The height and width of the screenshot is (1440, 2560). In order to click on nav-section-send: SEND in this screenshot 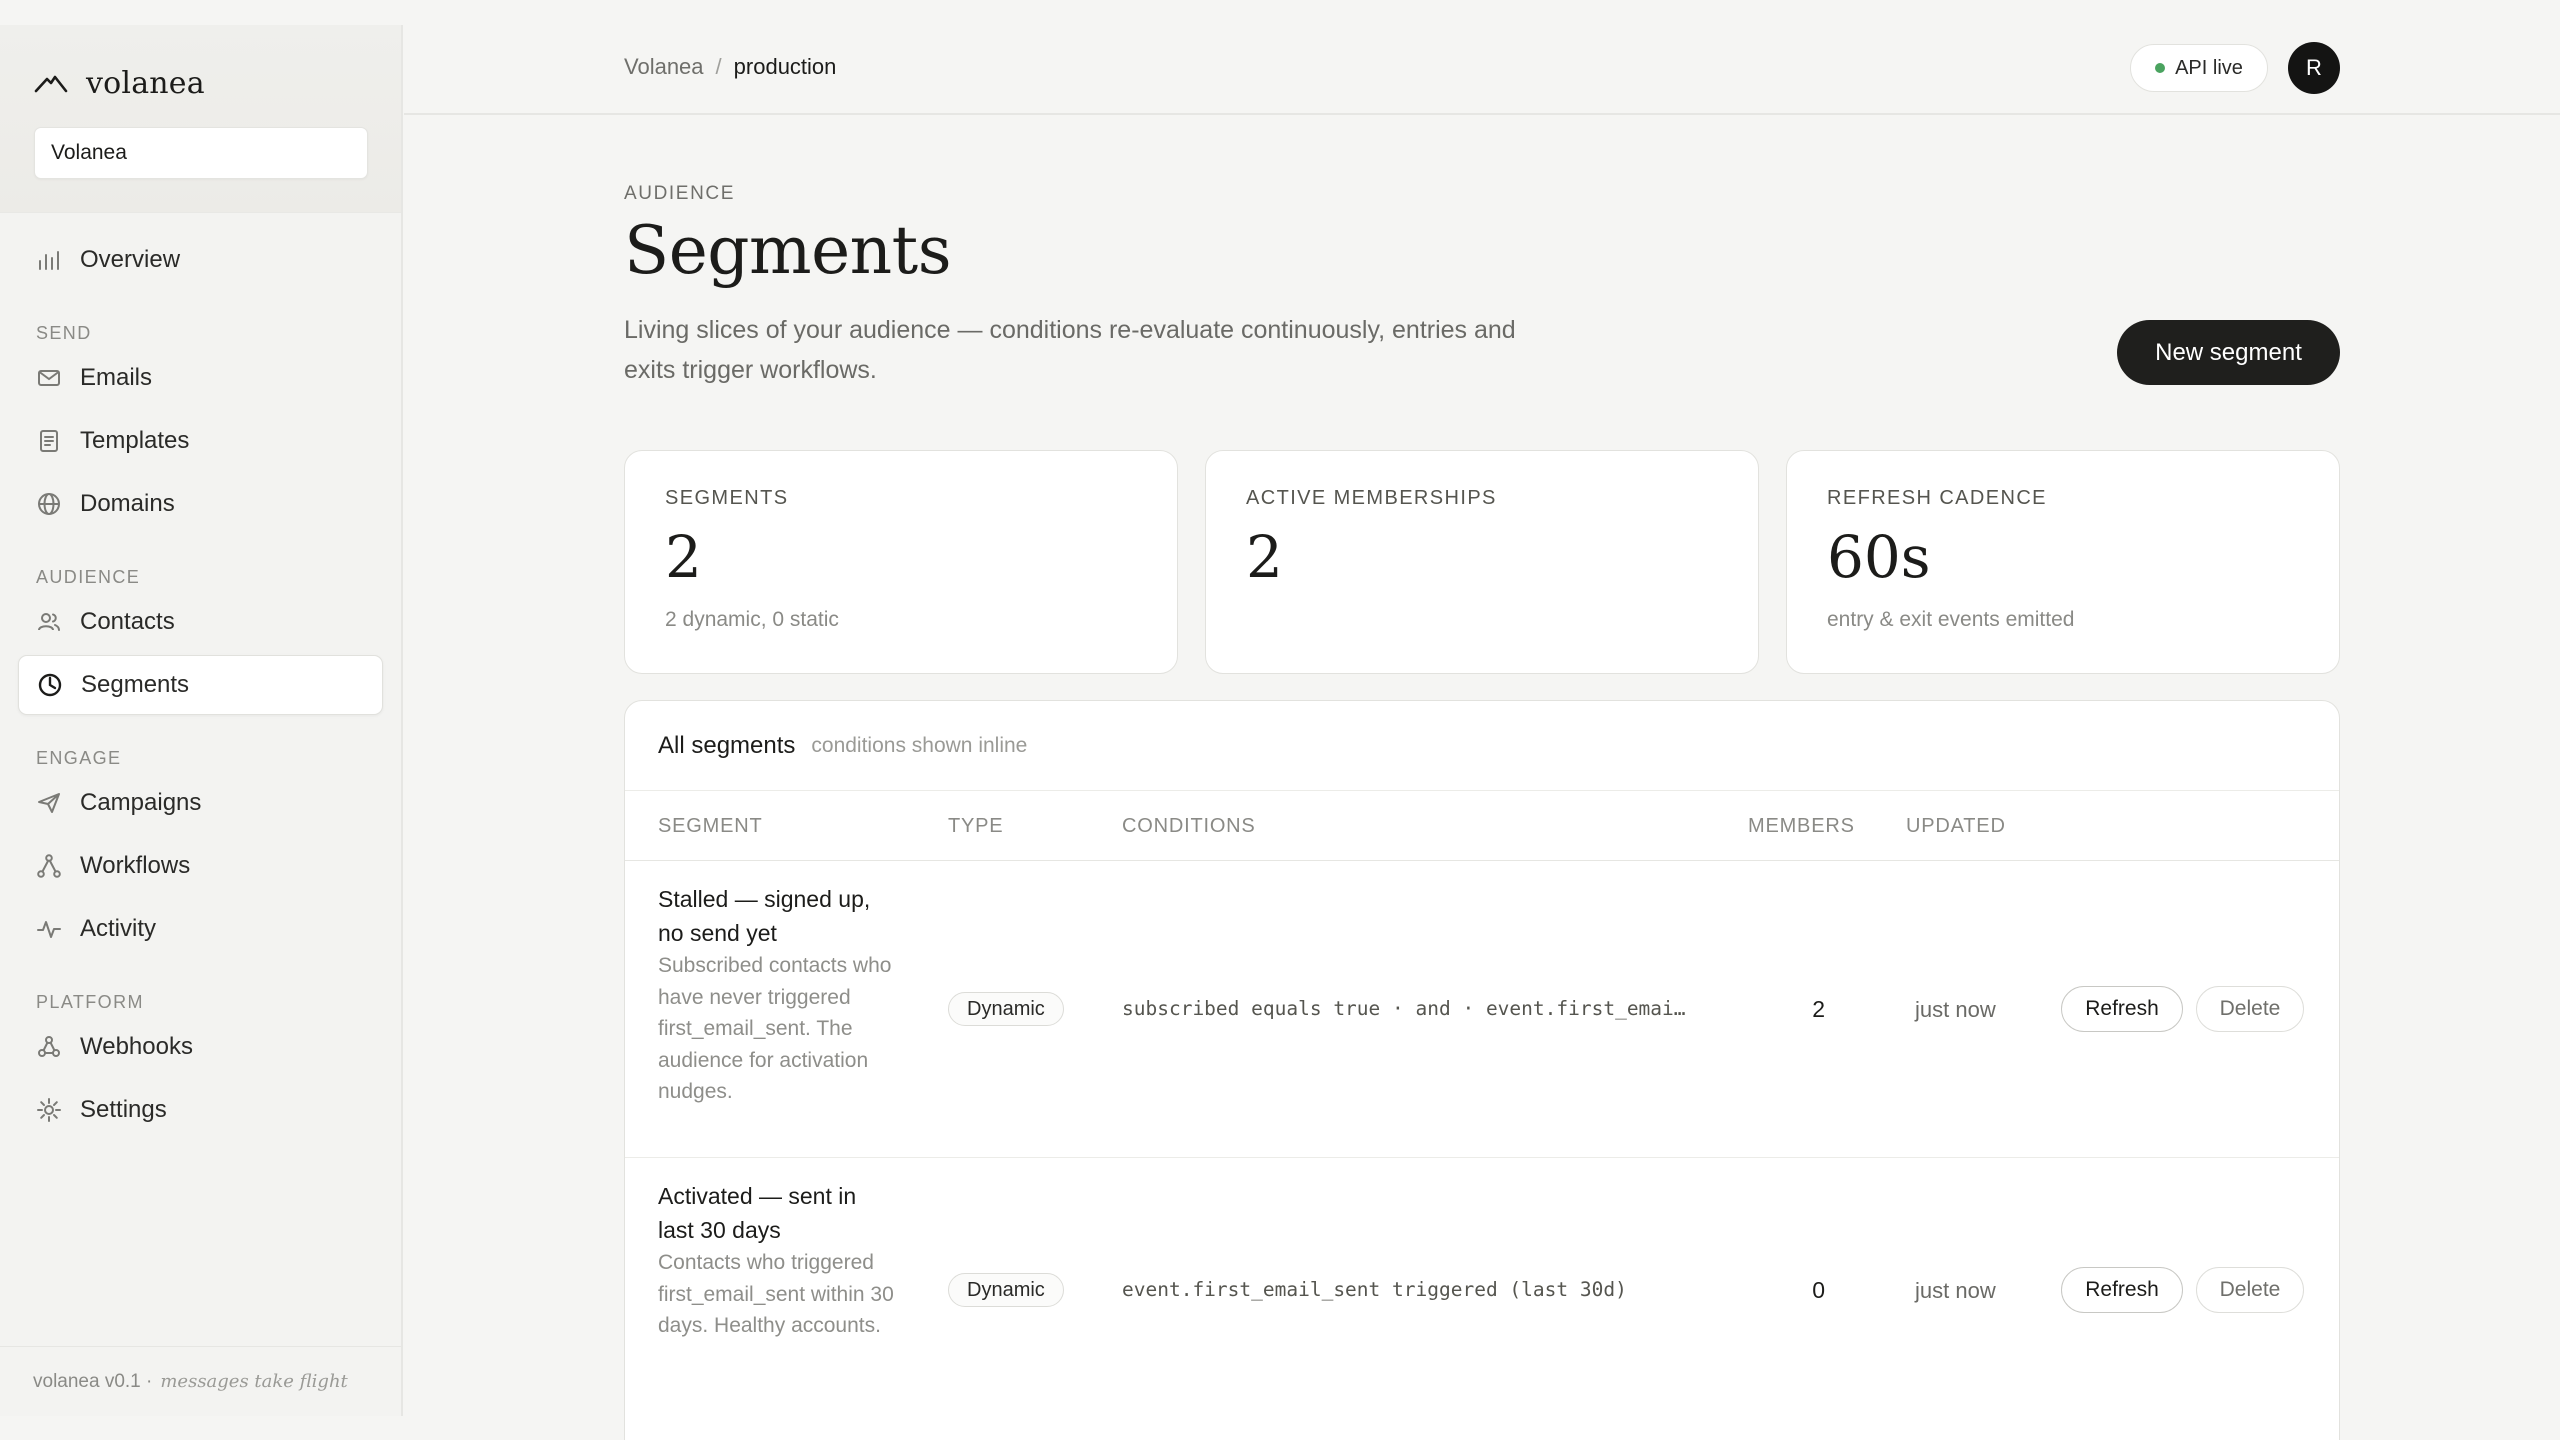, I will do `click(64, 333)`.